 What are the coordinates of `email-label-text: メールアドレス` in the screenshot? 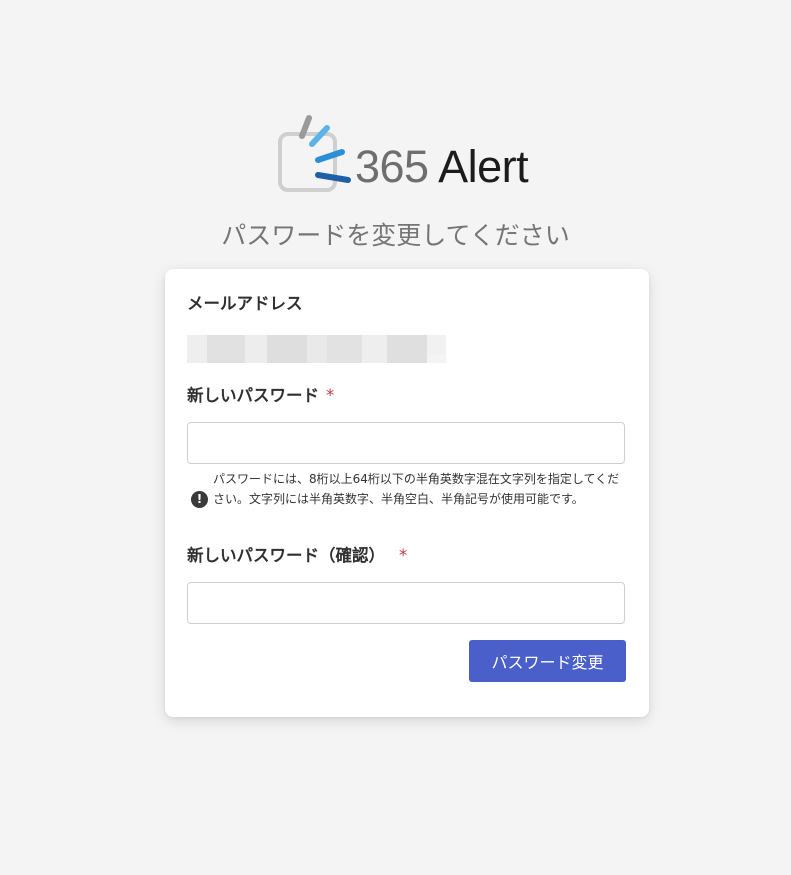 It's located at (245, 303).